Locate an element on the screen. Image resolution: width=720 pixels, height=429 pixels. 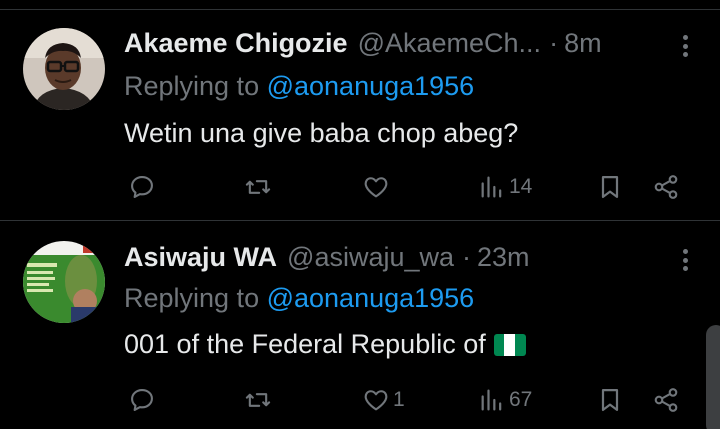
man-with-glasses-avatar-icon is located at coordinates (64, 69).